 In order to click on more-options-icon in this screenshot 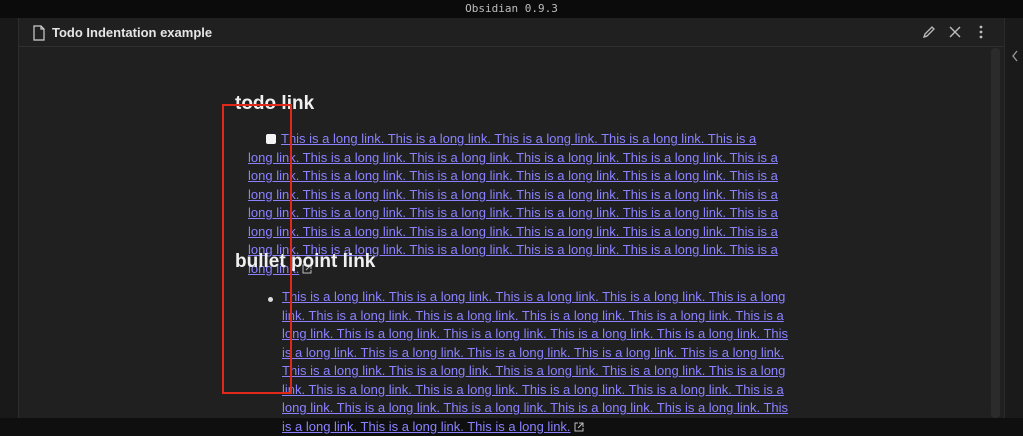, I will do `click(981, 32)`.